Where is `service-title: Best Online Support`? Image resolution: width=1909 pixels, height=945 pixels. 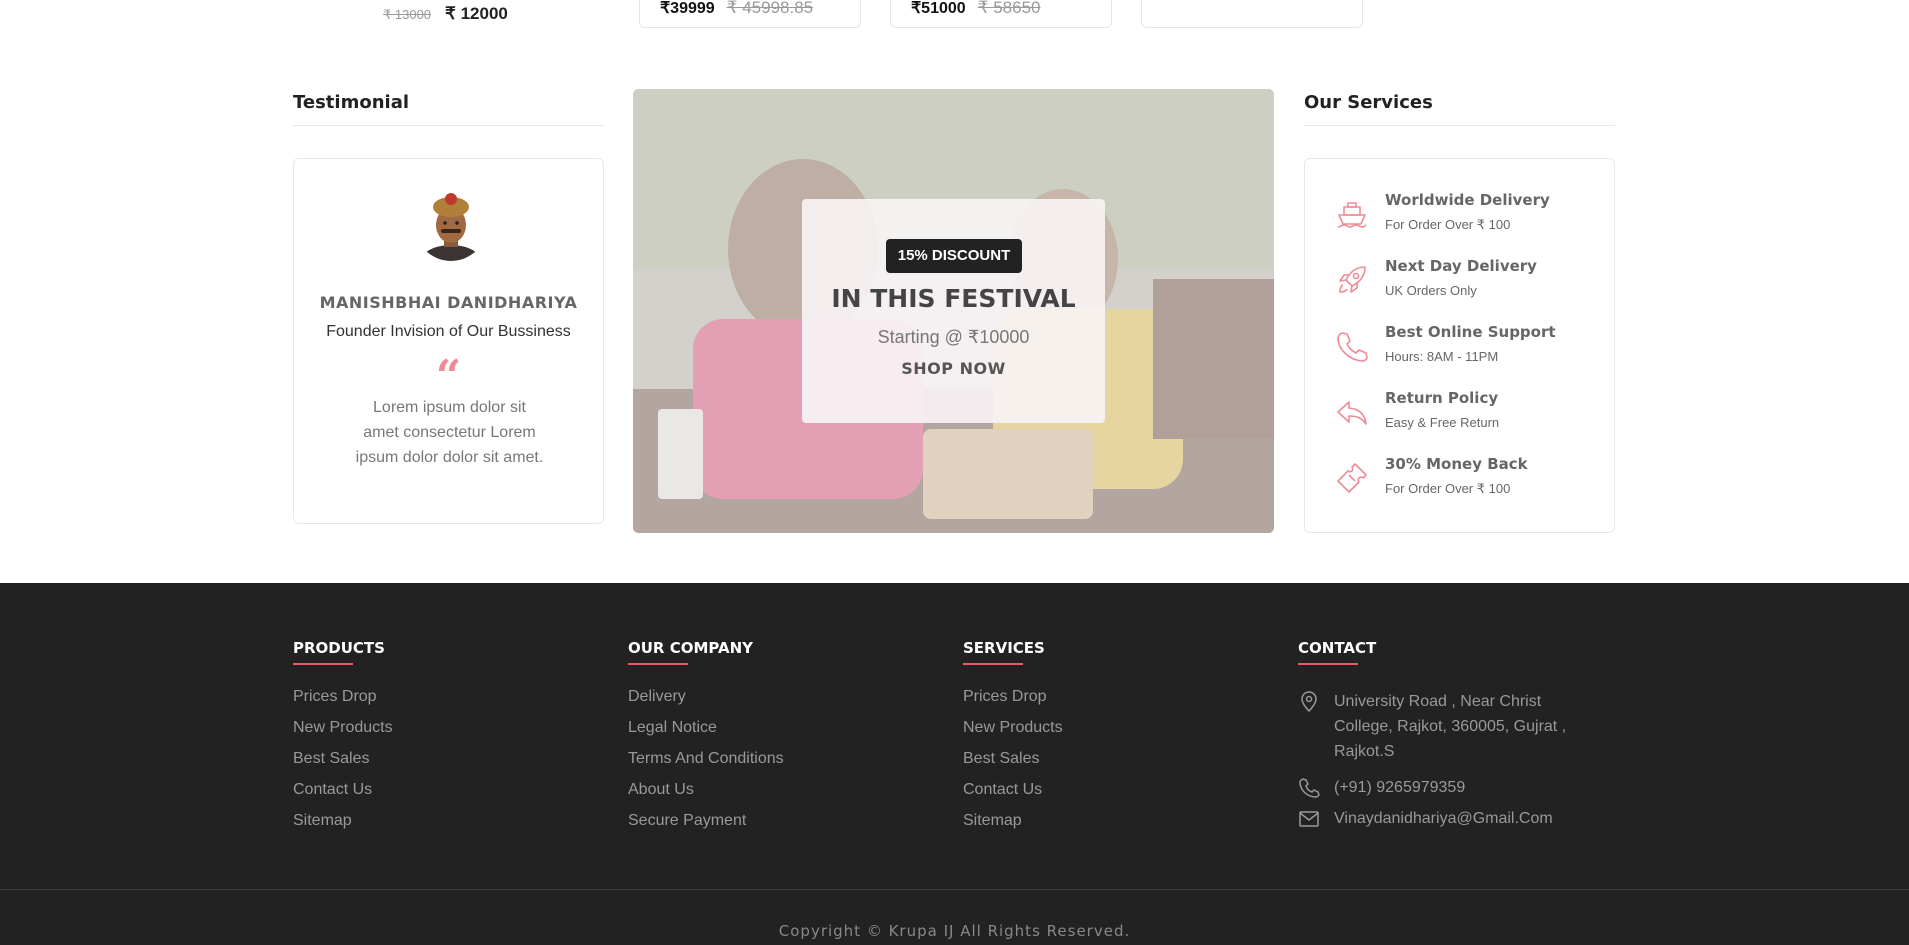
service-title: Best Online Support is located at coordinates (1470, 332).